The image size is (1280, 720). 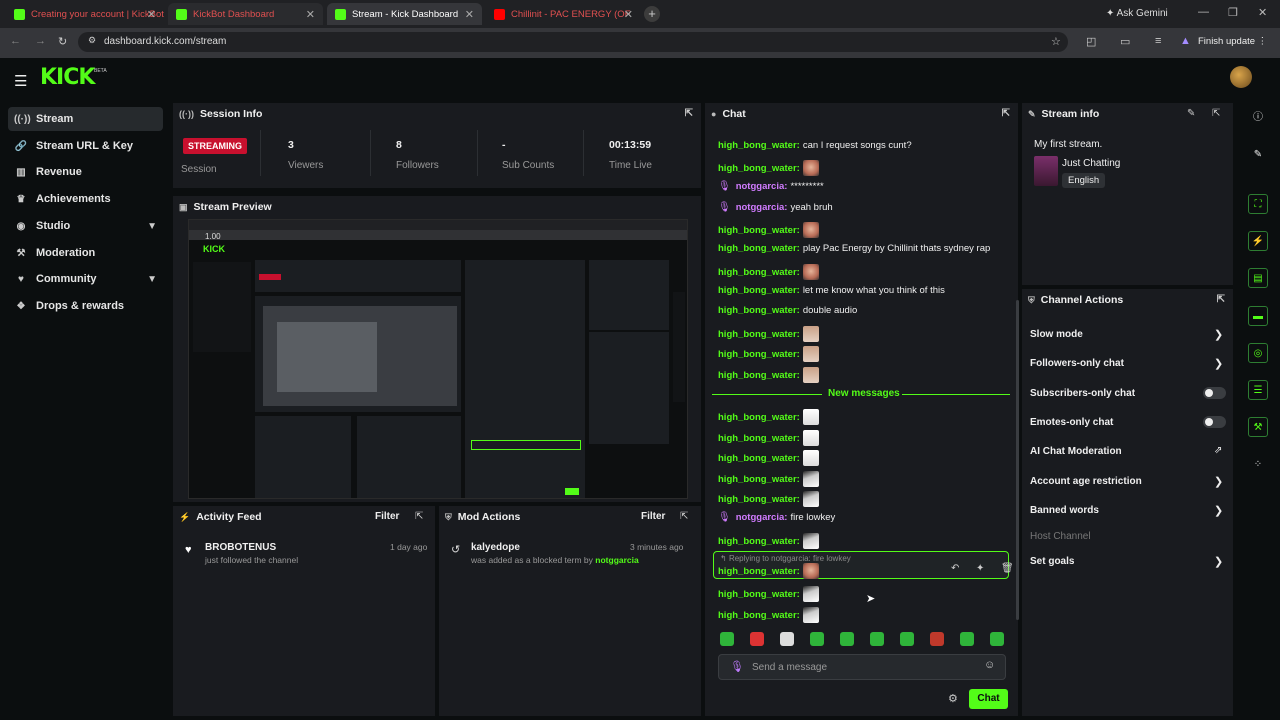 What do you see at coordinates (1125, 41) in the screenshot?
I see `tab-search-icon: ▭` at bounding box center [1125, 41].